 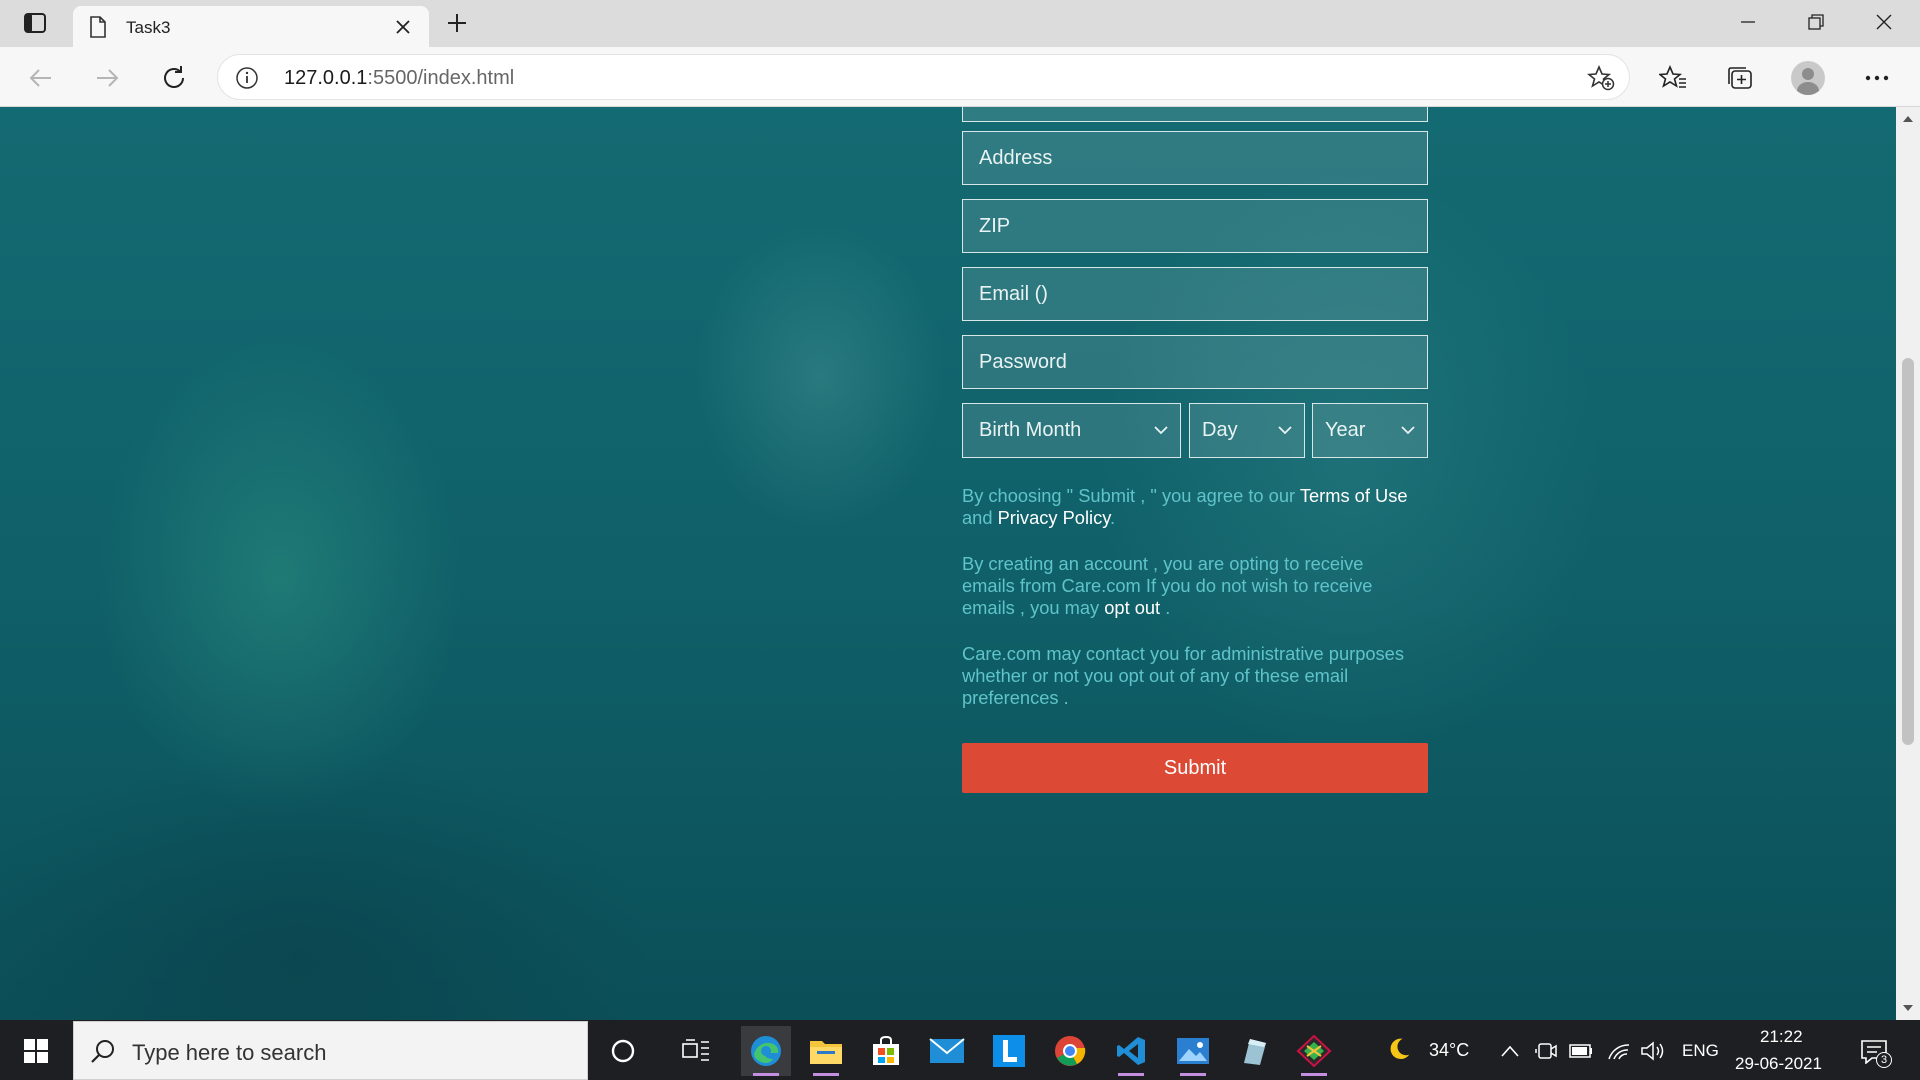 What do you see at coordinates (1054, 517) in the screenshot?
I see `privacy-policy-link: Privacy Policy` at bounding box center [1054, 517].